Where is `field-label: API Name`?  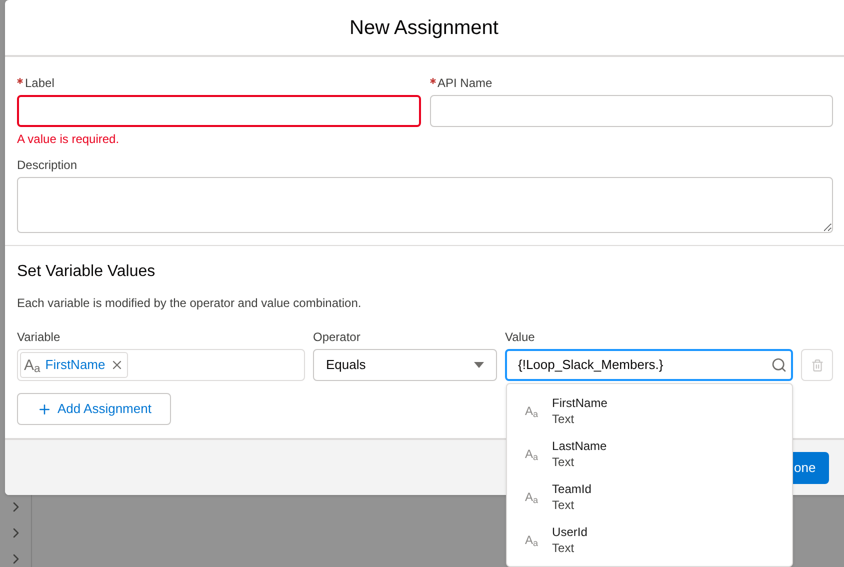
field-label: API Name is located at coordinates (465, 83).